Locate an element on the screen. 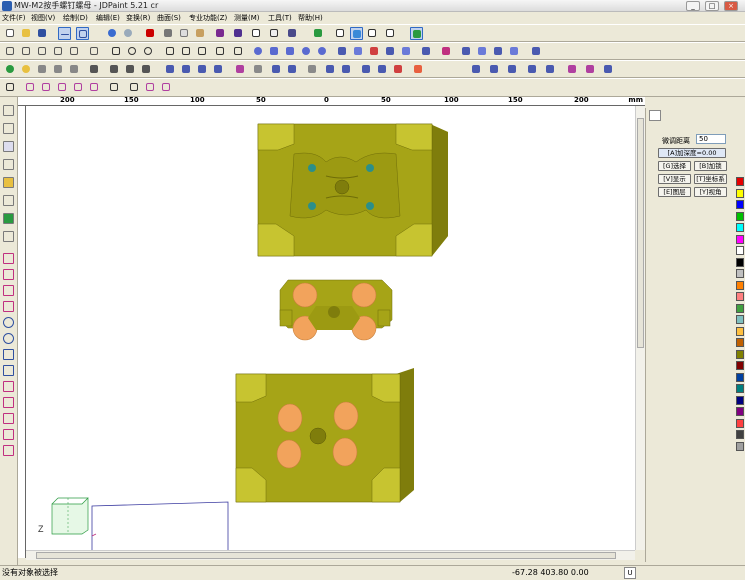 This screenshot has height=580, width=745. surf-r-icon is located at coordinates (572, 69).